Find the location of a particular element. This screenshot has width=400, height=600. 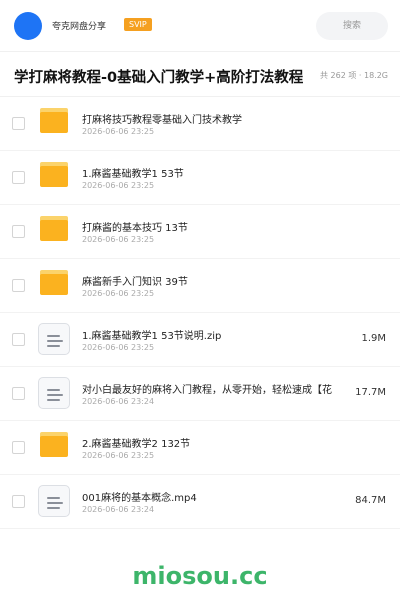

file-size: 17.7M is located at coordinates (369, 392).